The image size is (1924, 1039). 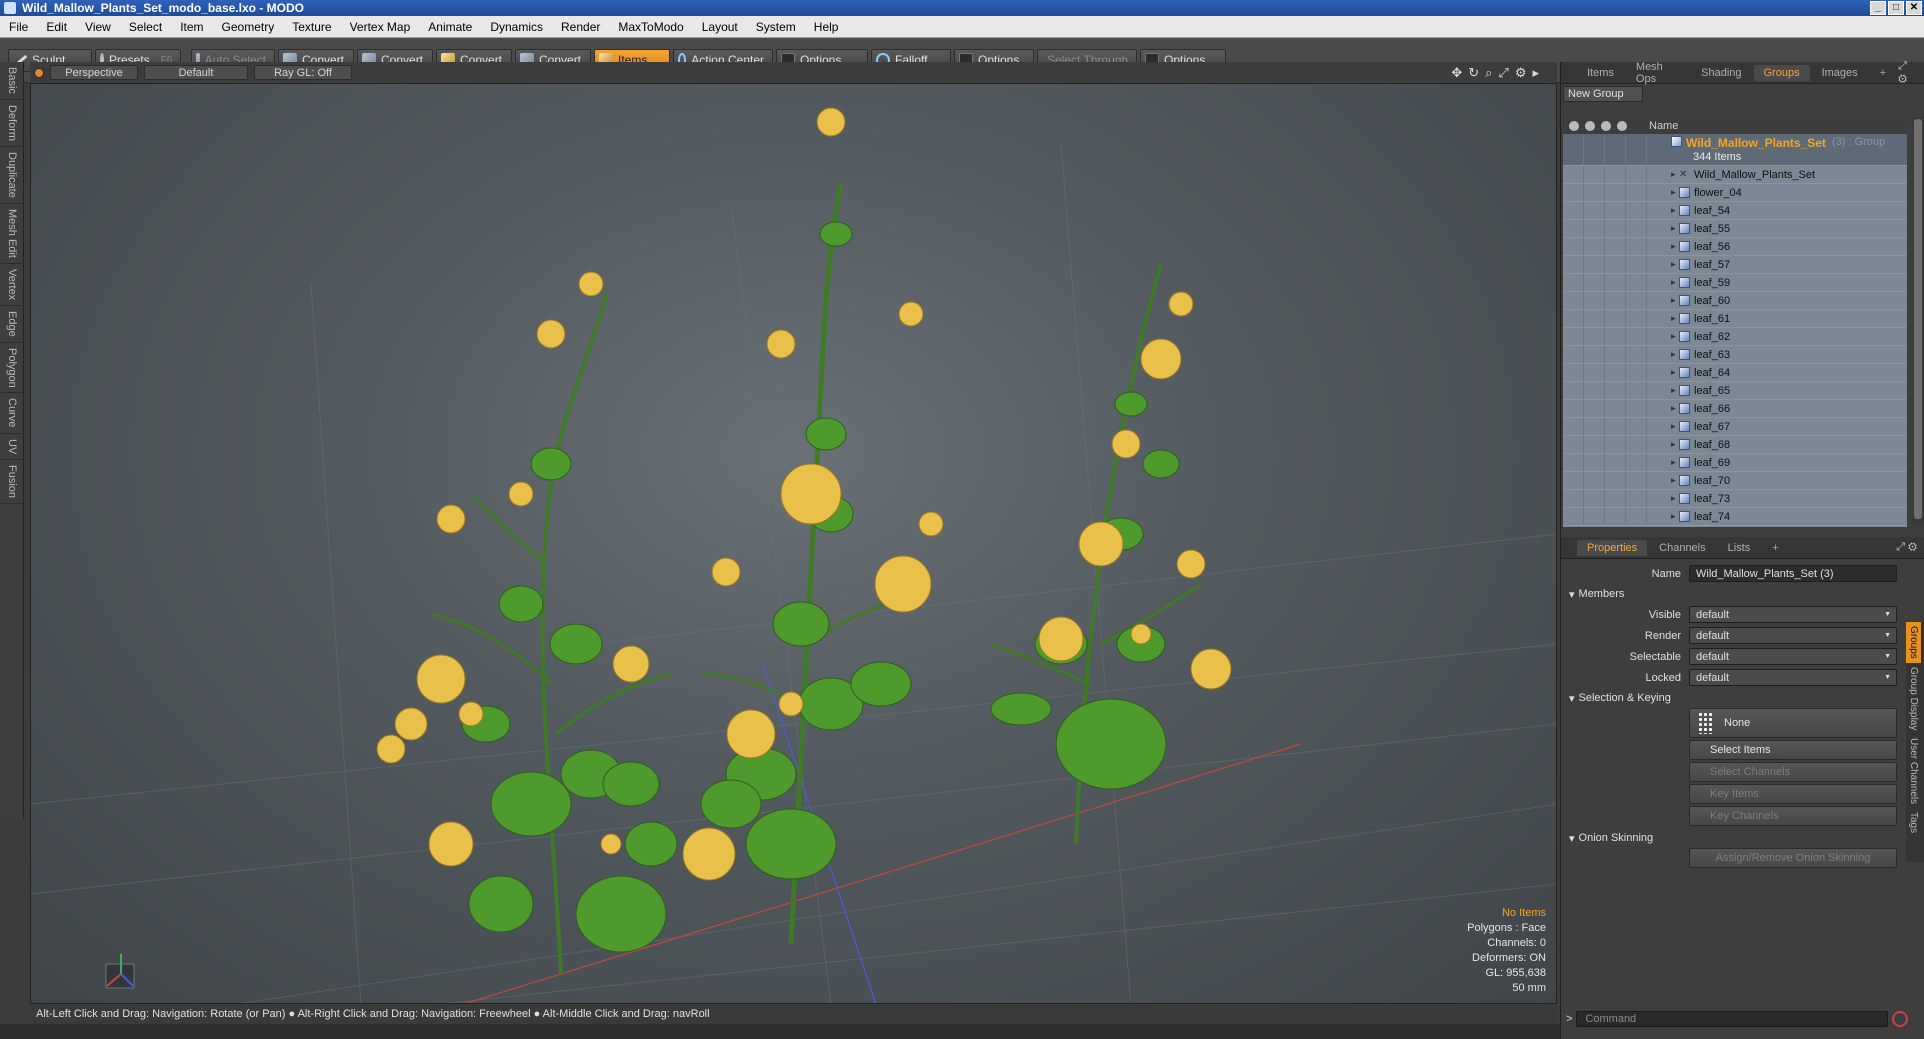 I want to click on render-dropdown: default, so click(x=1793, y=635).